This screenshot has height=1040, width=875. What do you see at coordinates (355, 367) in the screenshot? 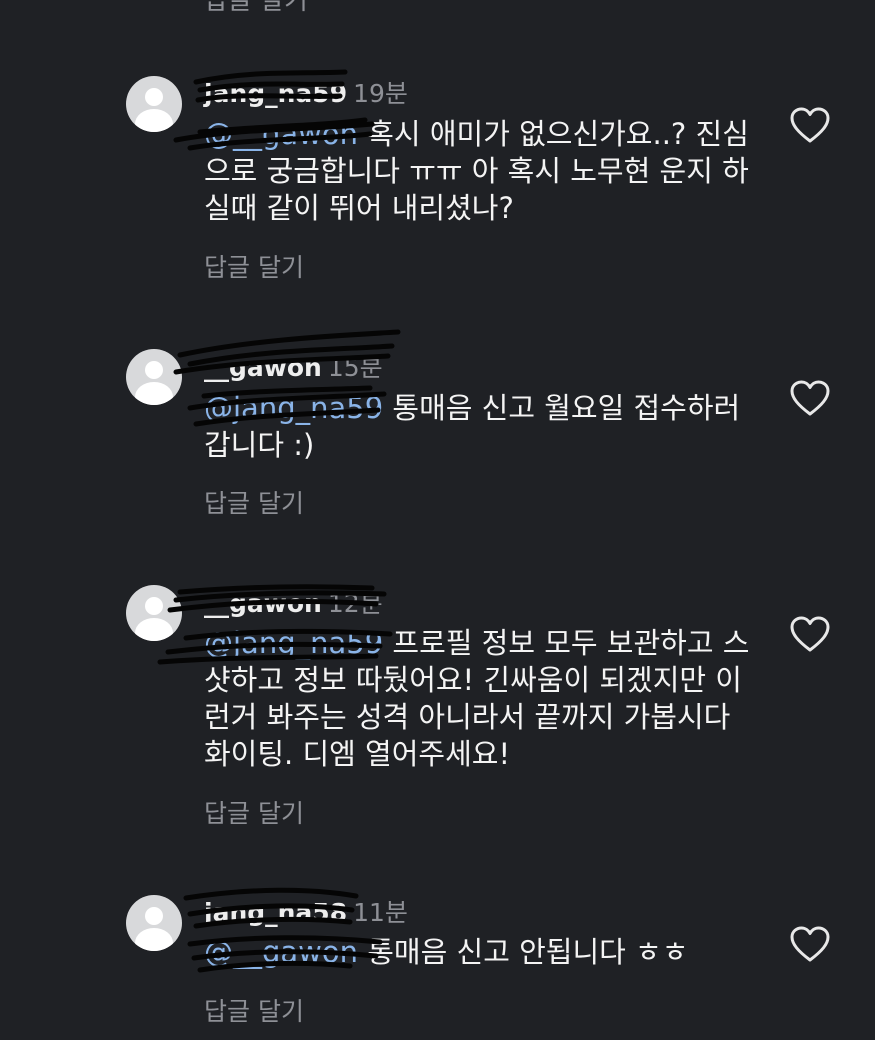
I see `timestamp: 15분` at bounding box center [355, 367].